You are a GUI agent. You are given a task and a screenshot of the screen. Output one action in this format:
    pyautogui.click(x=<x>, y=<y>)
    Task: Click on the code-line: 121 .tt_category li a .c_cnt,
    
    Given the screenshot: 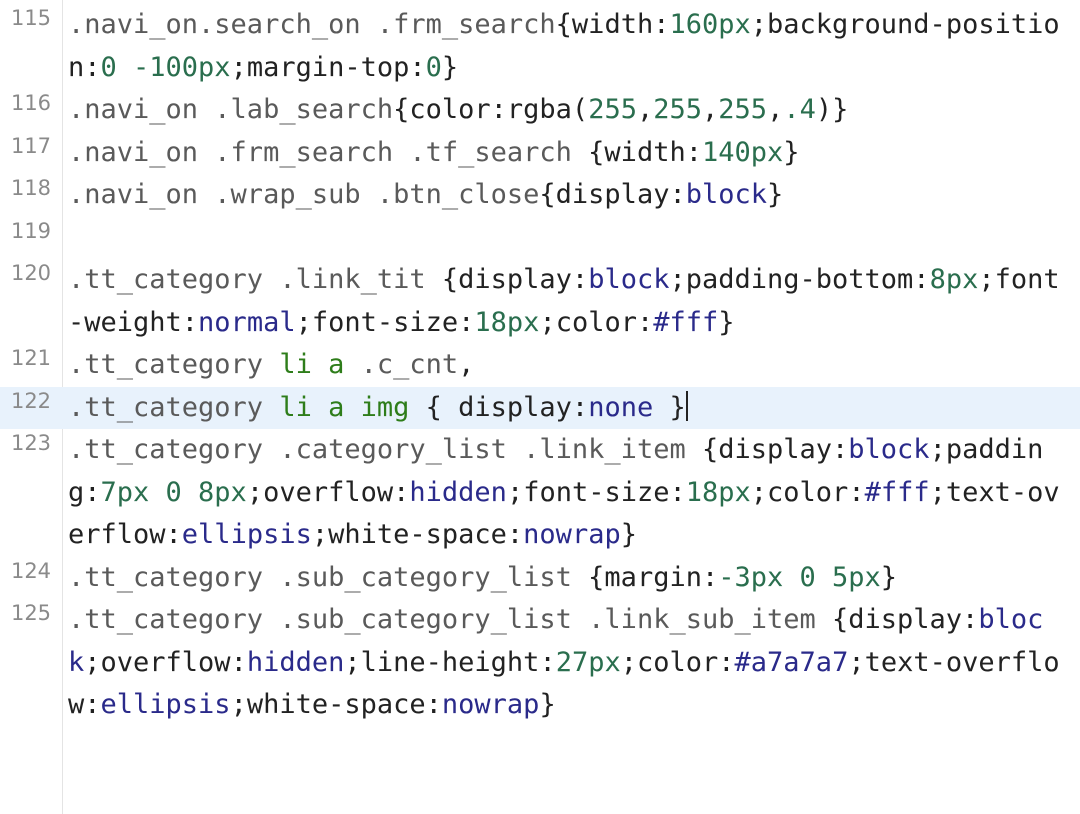 What is the action you would take?
    pyautogui.click(x=540, y=365)
    